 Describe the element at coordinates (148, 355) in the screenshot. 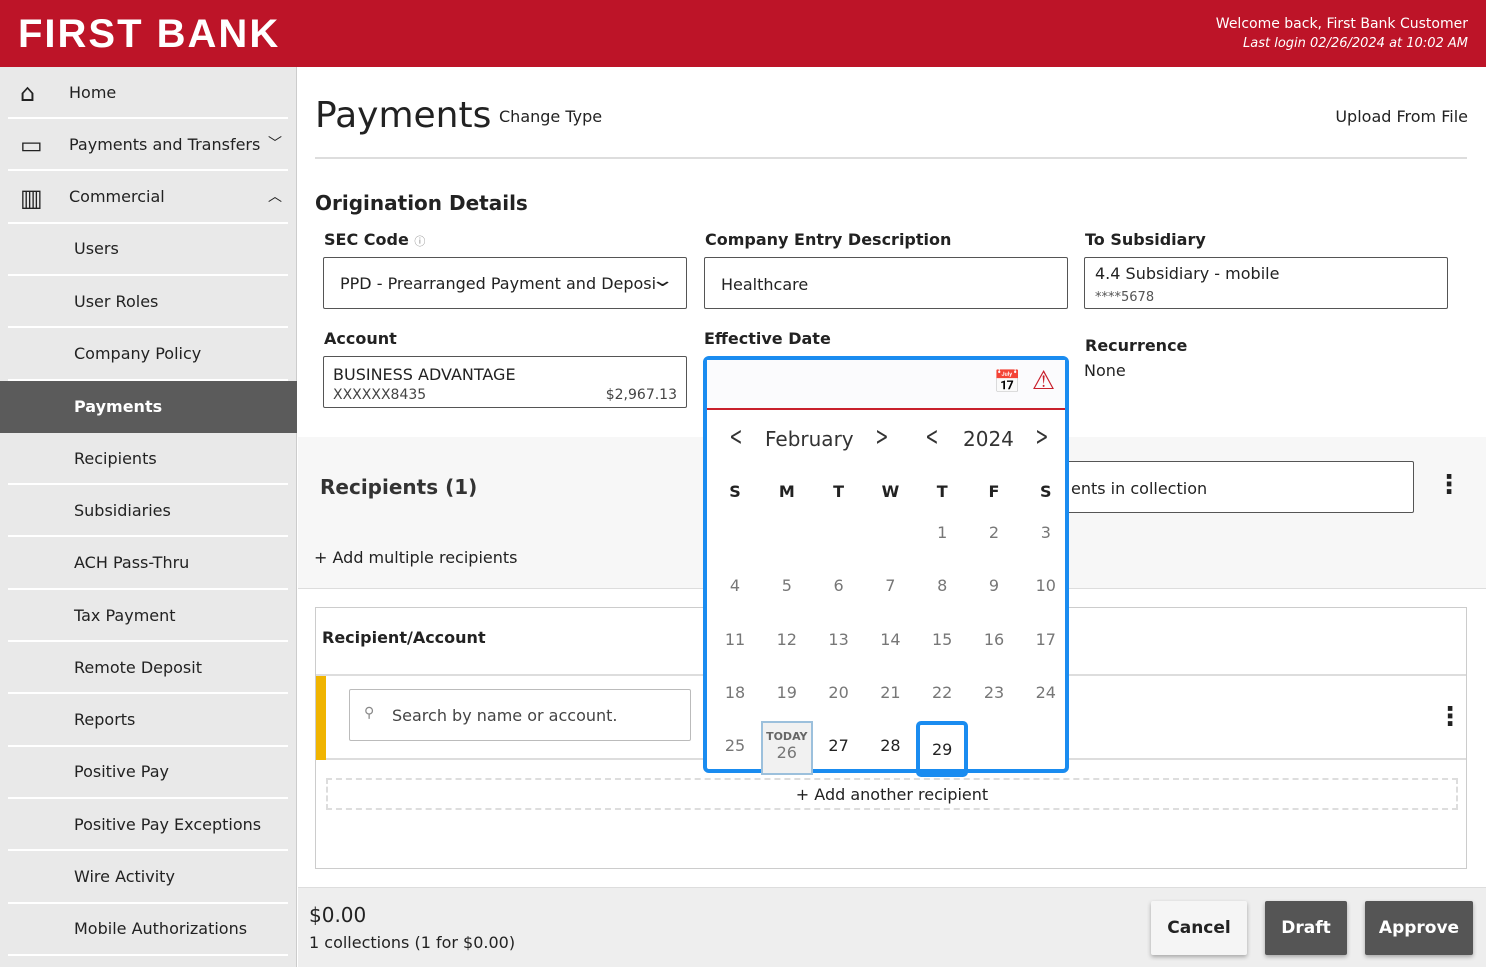

I see `sidebar-item-company-policy: Company Policy` at that location.